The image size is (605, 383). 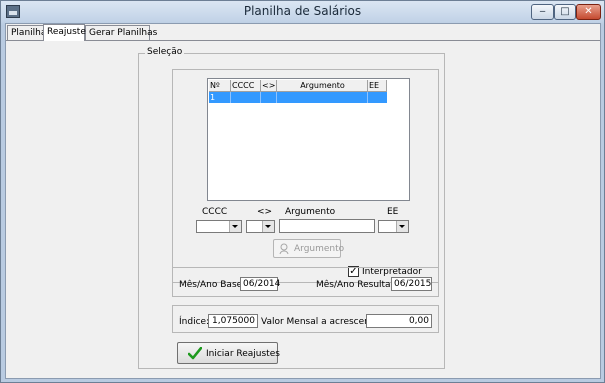 I want to click on grid-header-argumento: Argumento, so click(x=322, y=86).